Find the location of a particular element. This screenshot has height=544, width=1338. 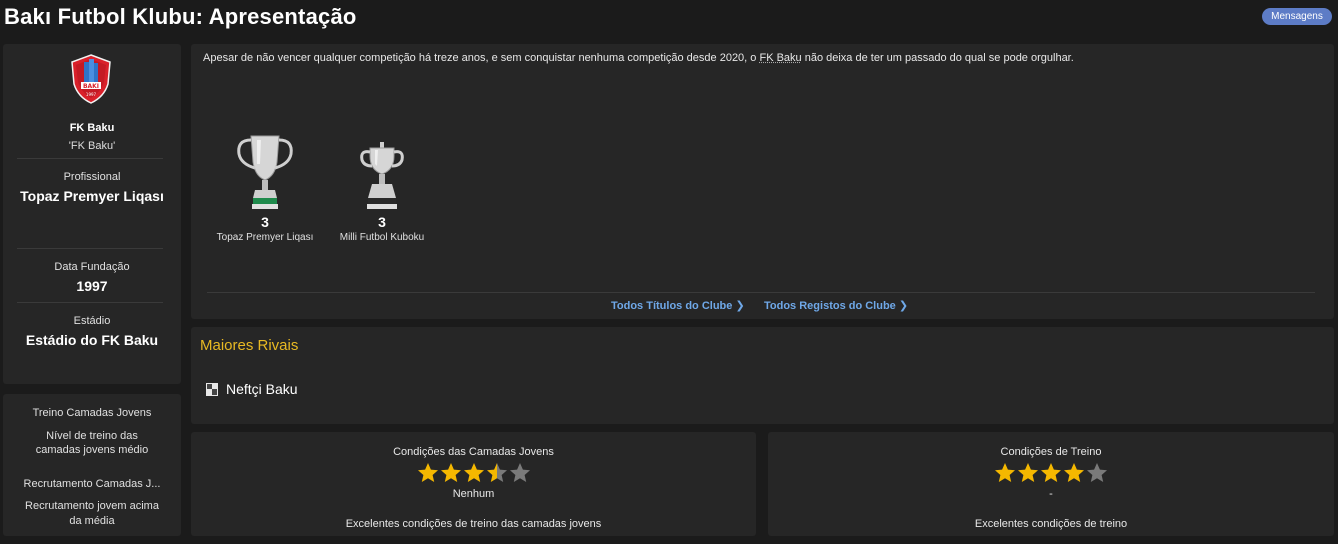

club-link: FK Baku is located at coordinates (780, 58).